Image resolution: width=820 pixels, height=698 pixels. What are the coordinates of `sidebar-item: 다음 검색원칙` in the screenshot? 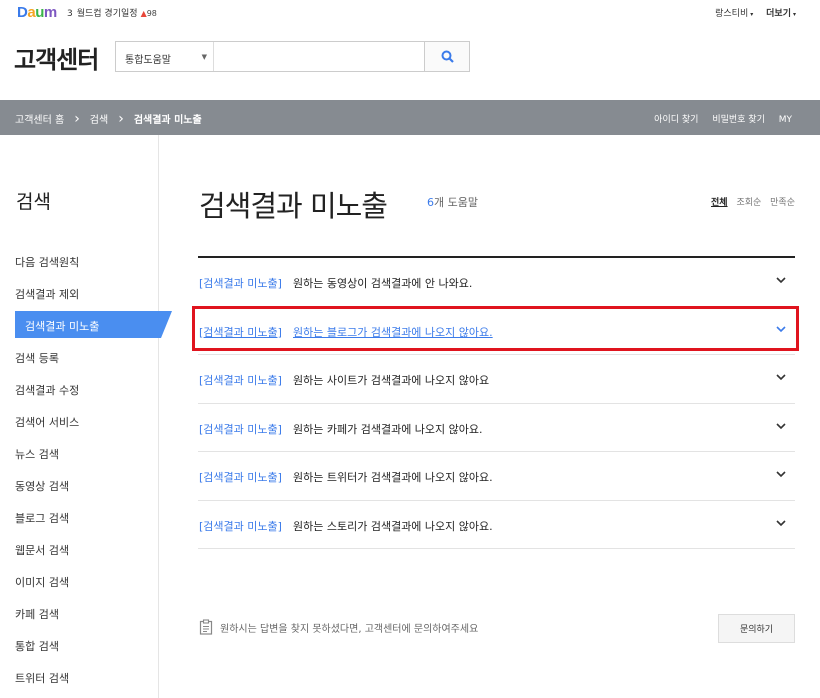 It's located at (86, 263).